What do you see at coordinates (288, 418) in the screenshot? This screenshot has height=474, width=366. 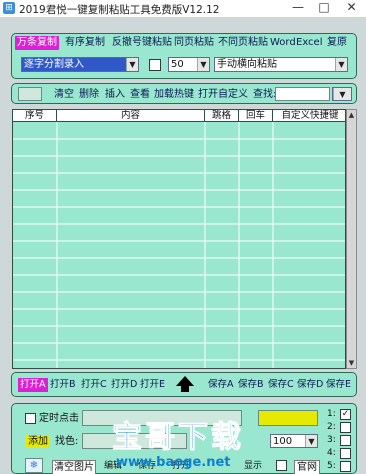 I see `color-swatch` at bounding box center [288, 418].